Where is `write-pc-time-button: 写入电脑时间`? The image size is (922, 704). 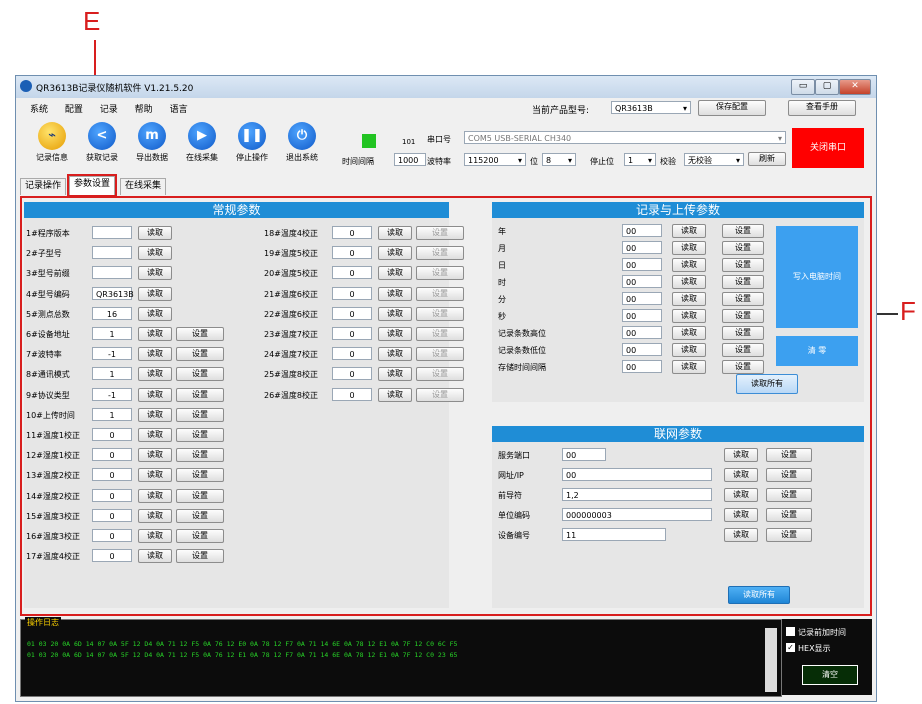 write-pc-time-button: 写入电脑时间 is located at coordinates (817, 277).